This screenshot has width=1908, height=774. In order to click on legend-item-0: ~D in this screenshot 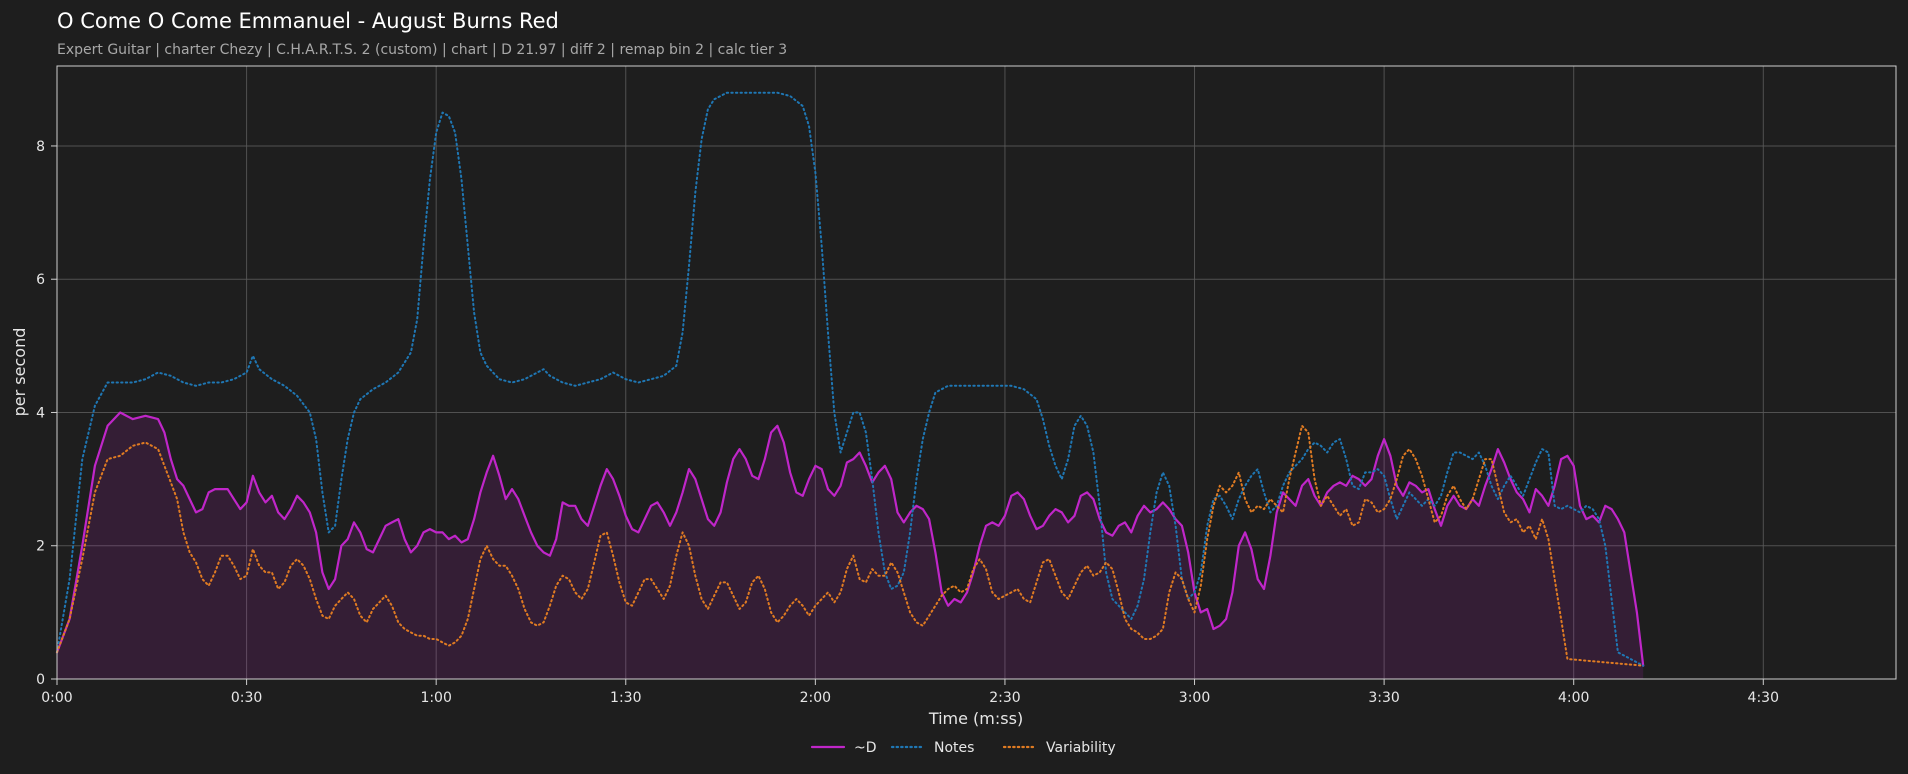, I will do `click(843, 748)`.